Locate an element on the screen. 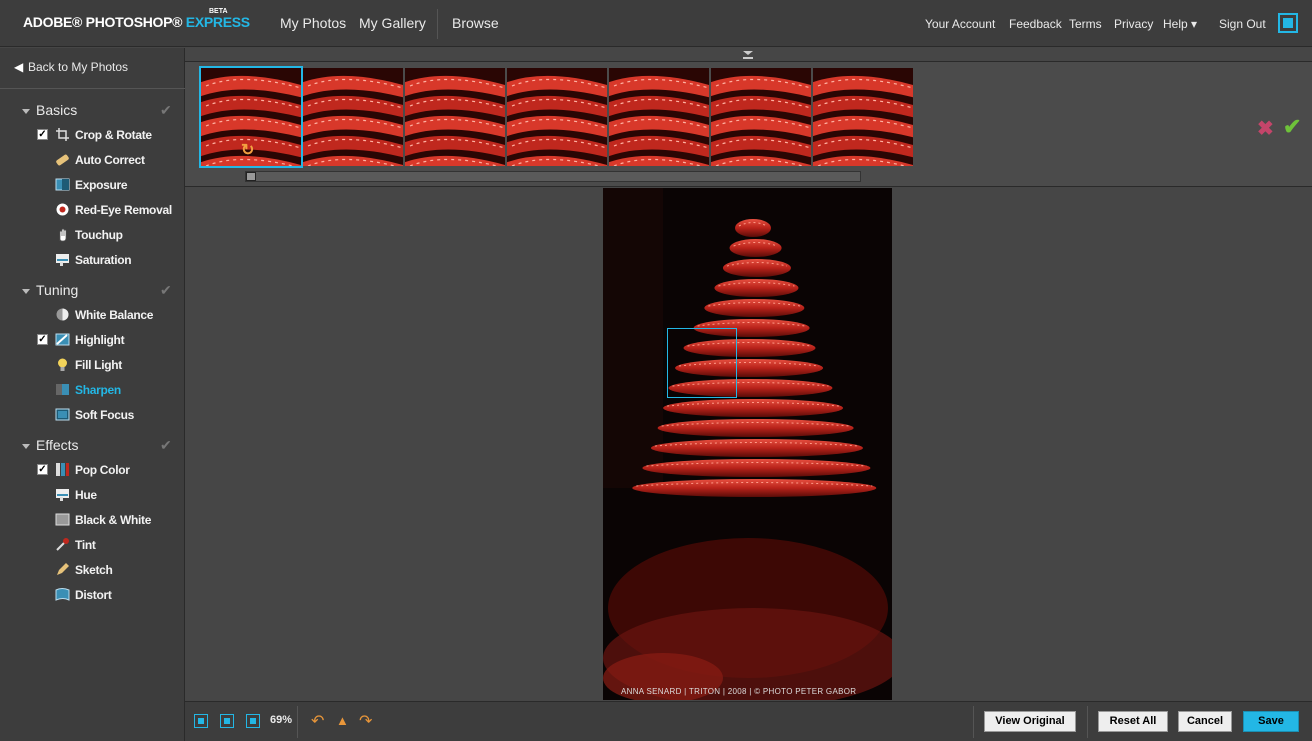 This screenshot has width=1312, height=741. zoom-icon is located at coordinates (253, 721).